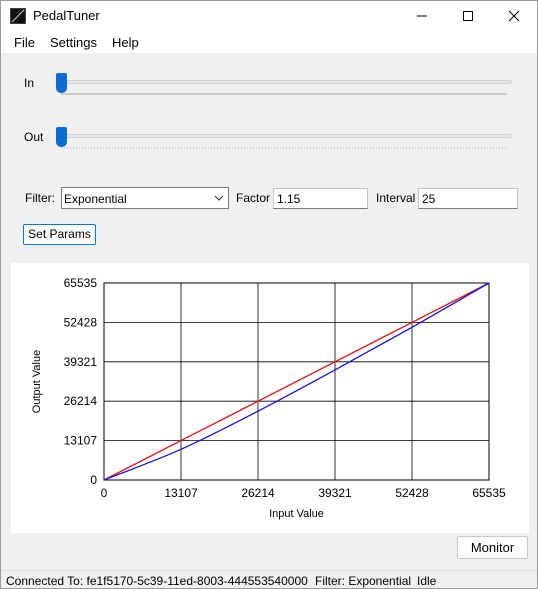 The width and height of the screenshot is (538, 589). Describe the element at coordinates (125, 42) in the screenshot. I see `menu-help: Help` at that location.